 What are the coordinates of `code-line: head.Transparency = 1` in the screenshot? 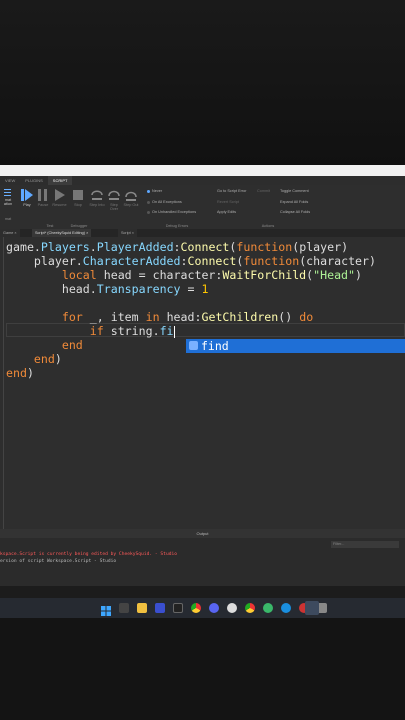 It's located at (107, 289).